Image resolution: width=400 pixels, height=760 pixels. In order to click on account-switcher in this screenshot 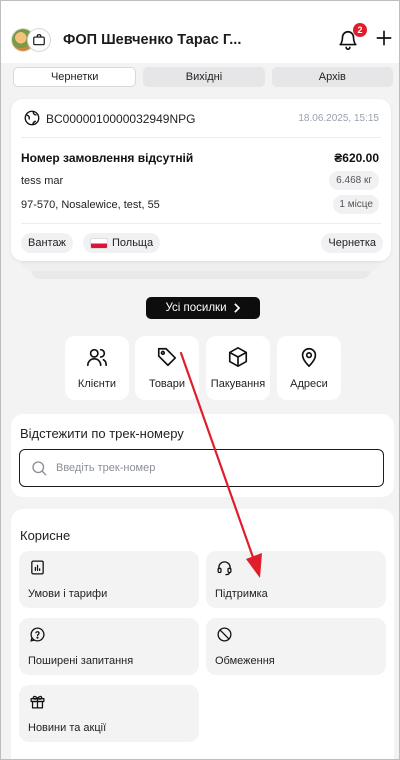, I will do `click(39, 40)`.